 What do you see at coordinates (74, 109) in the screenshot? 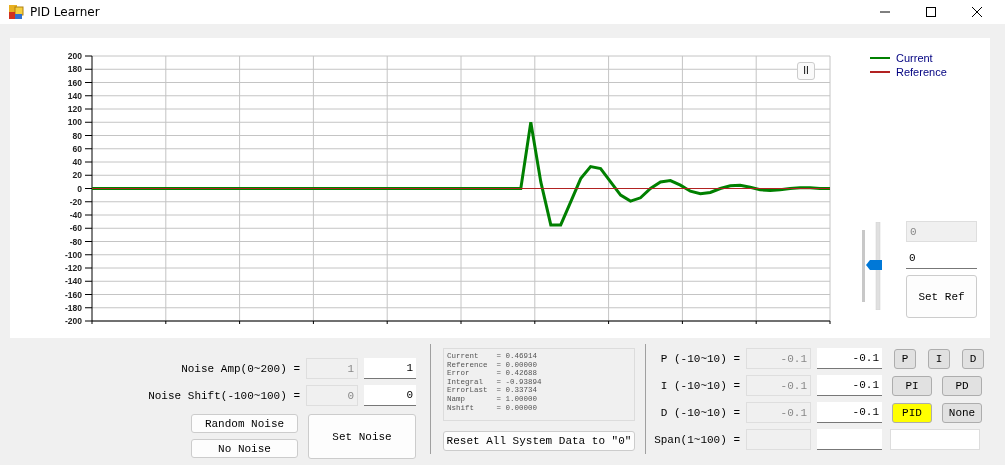
I see `tick-label: 120` at bounding box center [74, 109].